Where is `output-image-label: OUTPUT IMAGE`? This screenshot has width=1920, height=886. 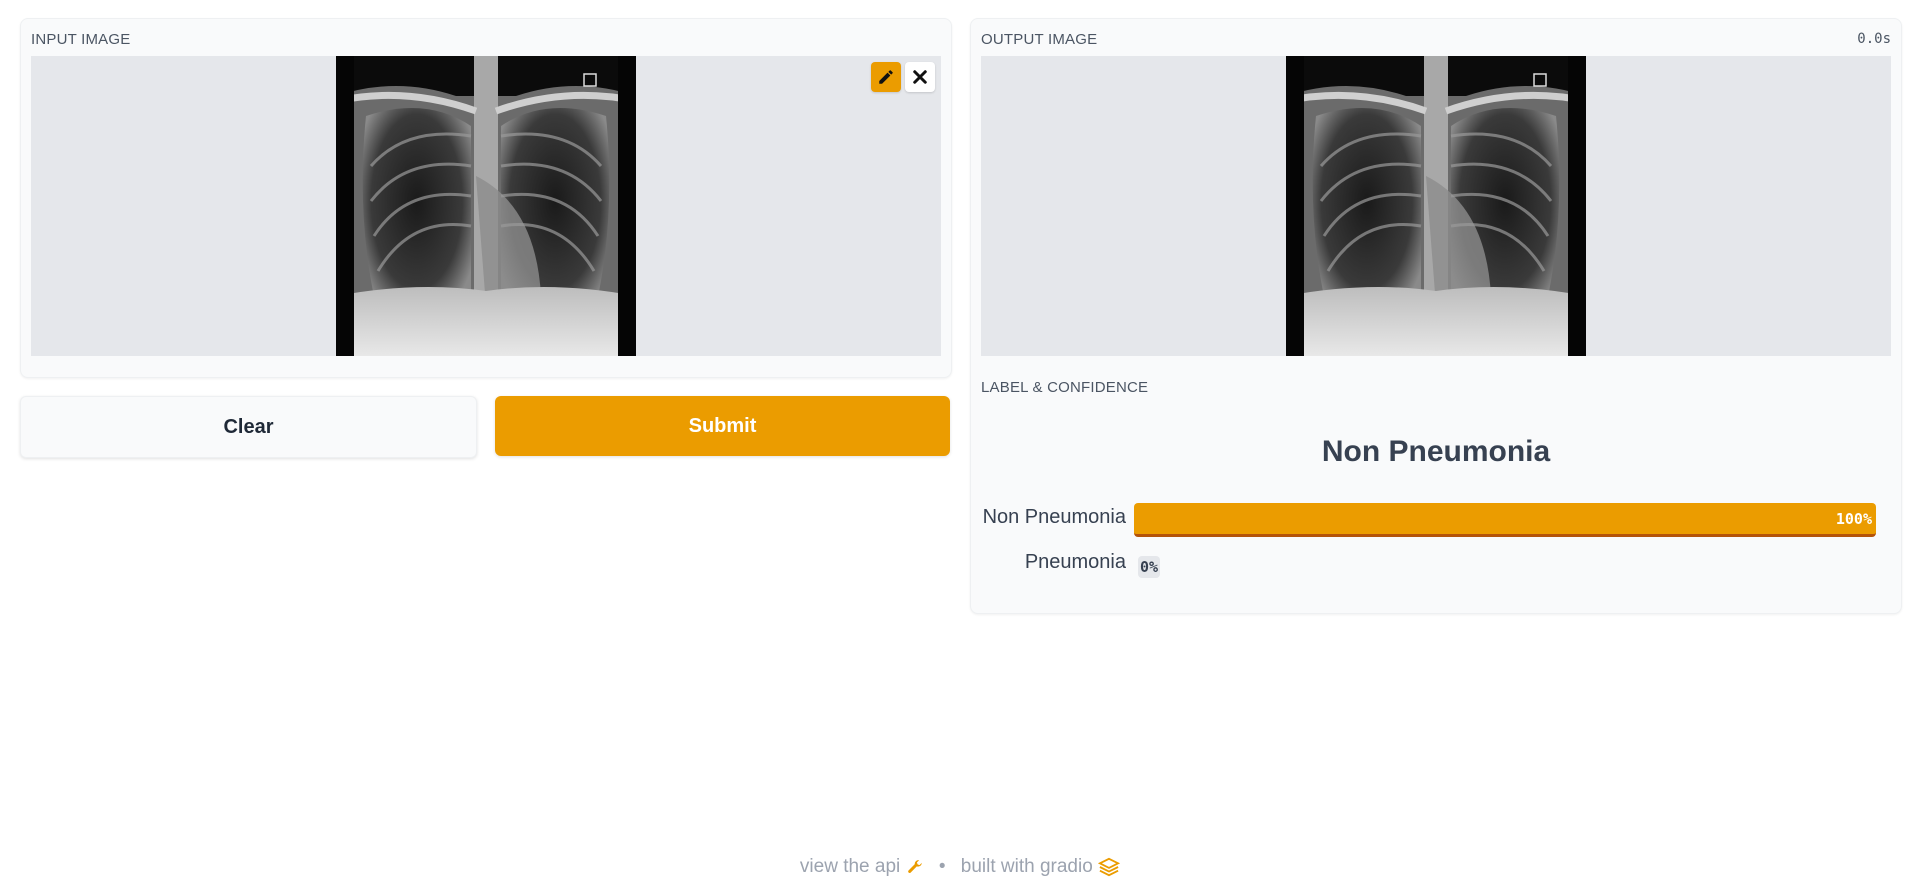 output-image-label: OUTPUT IMAGE is located at coordinates (1039, 39).